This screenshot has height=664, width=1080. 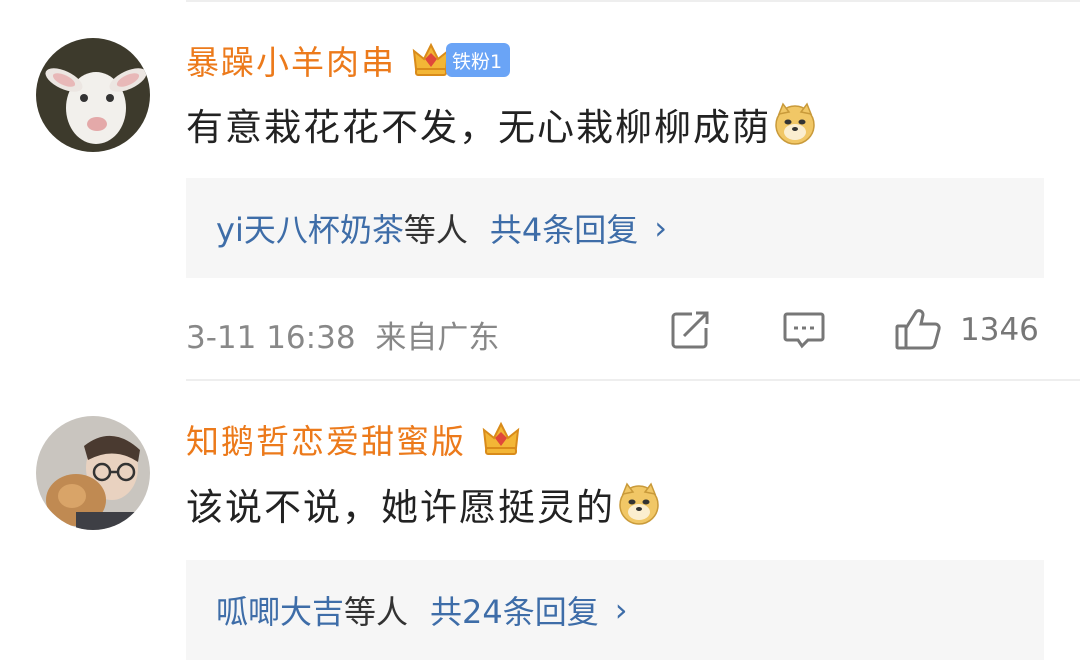 What do you see at coordinates (501, 439) in the screenshot?
I see `crown-icon` at bounding box center [501, 439].